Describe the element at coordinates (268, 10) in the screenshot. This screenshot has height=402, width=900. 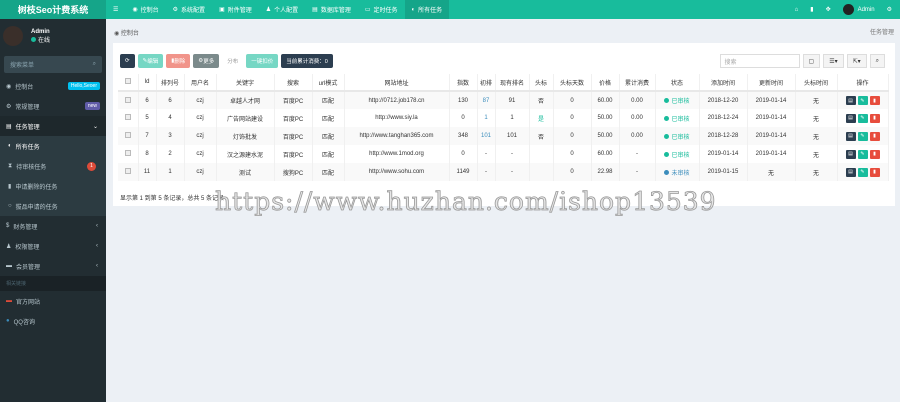
I see `user-icon: ♟` at that location.